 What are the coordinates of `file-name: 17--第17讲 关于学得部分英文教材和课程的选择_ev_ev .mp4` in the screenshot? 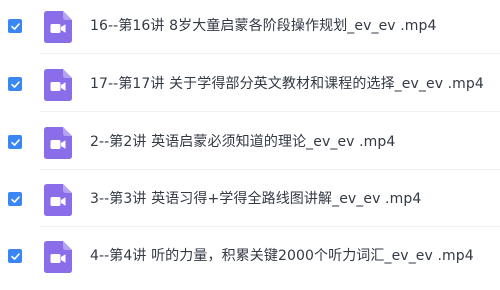 It's located at (287, 83).